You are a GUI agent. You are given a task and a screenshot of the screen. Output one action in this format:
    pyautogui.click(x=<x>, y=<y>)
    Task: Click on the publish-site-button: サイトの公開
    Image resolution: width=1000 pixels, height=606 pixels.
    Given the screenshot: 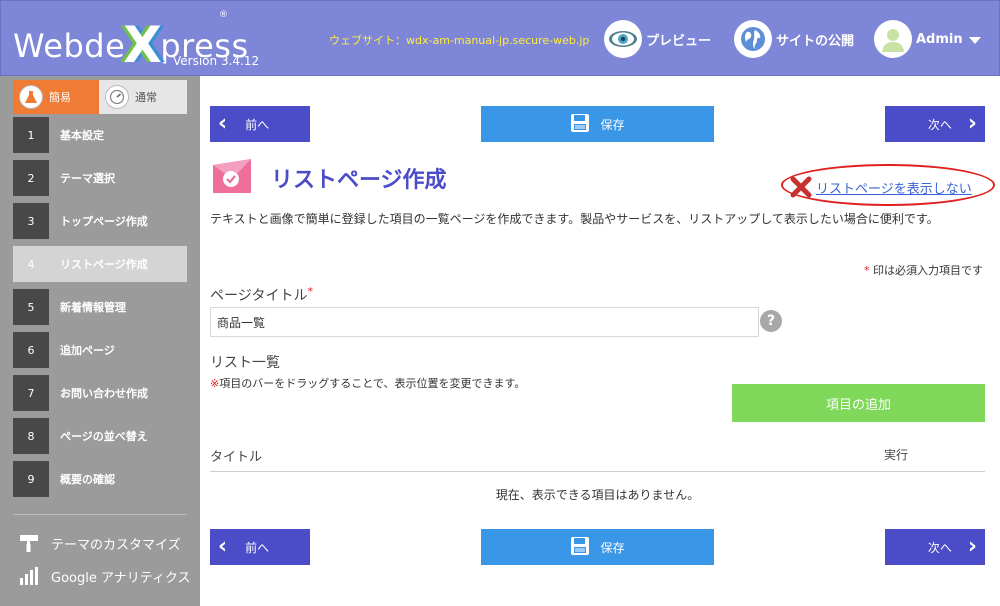 What is the action you would take?
    pyautogui.click(x=794, y=39)
    